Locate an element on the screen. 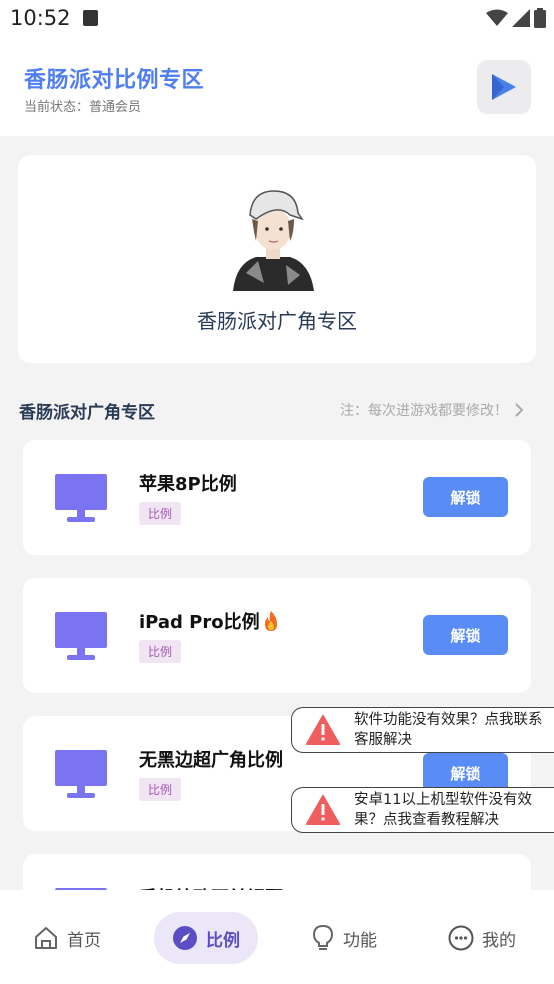  play-button is located at coordinates (504, 87).